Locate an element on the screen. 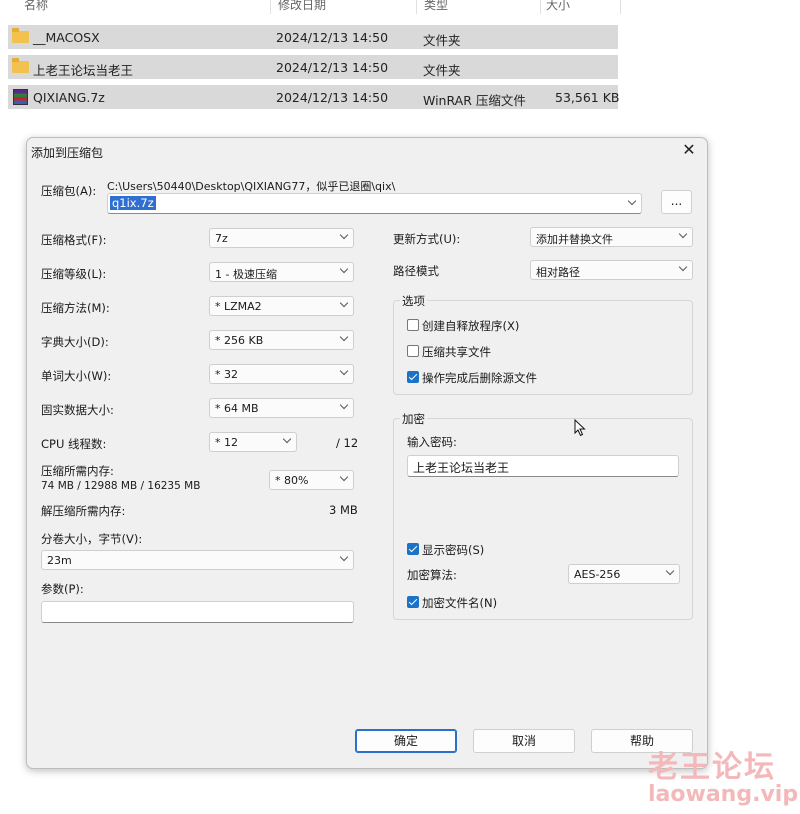 This screenshot has width=800, height=814. delete-source-label: 操作完成后删除源文件 is located at coordinates (479, 378).